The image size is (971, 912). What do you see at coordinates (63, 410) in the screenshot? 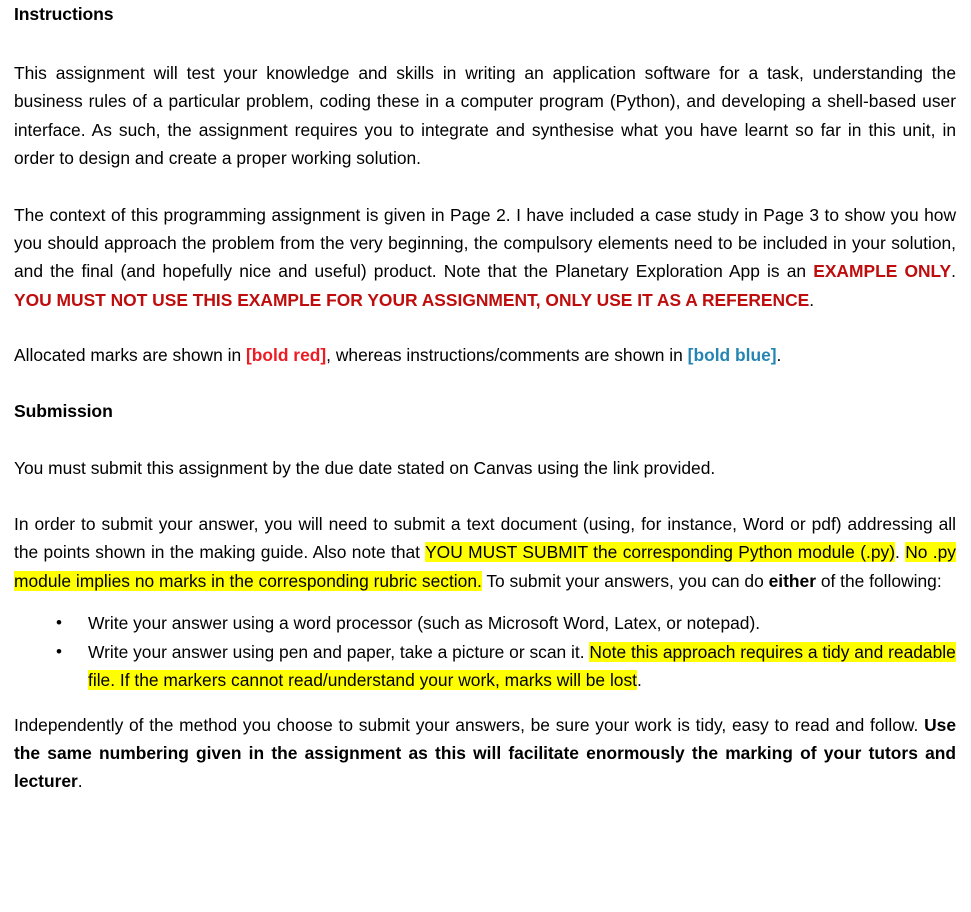
I see `submission-heading: Submission` at bounding box center [63, 410].